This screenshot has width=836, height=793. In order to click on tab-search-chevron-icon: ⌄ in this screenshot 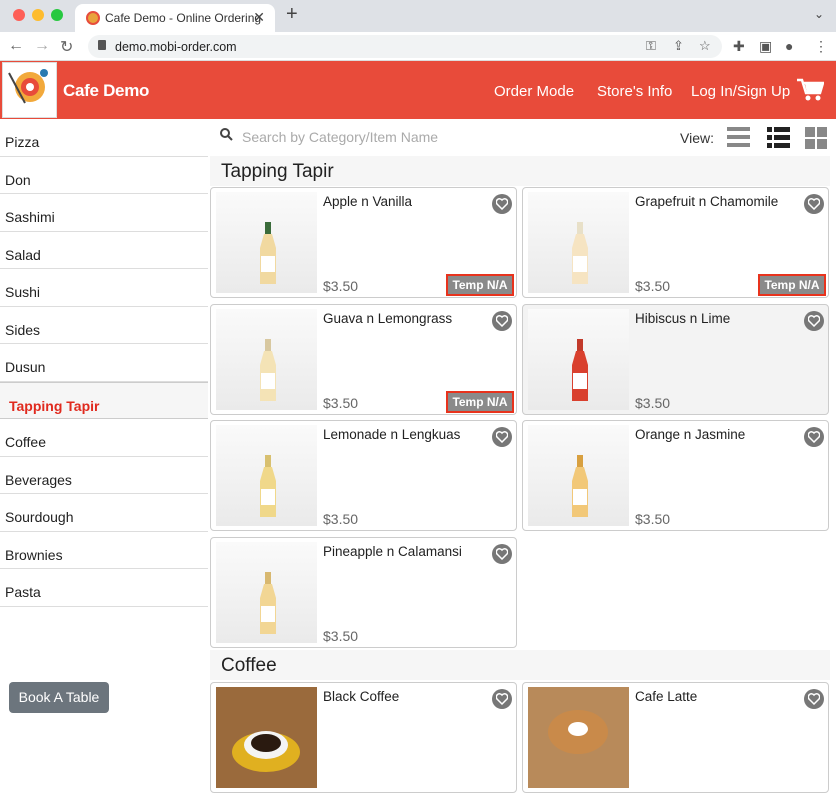, I will do `click(819, 14)`.